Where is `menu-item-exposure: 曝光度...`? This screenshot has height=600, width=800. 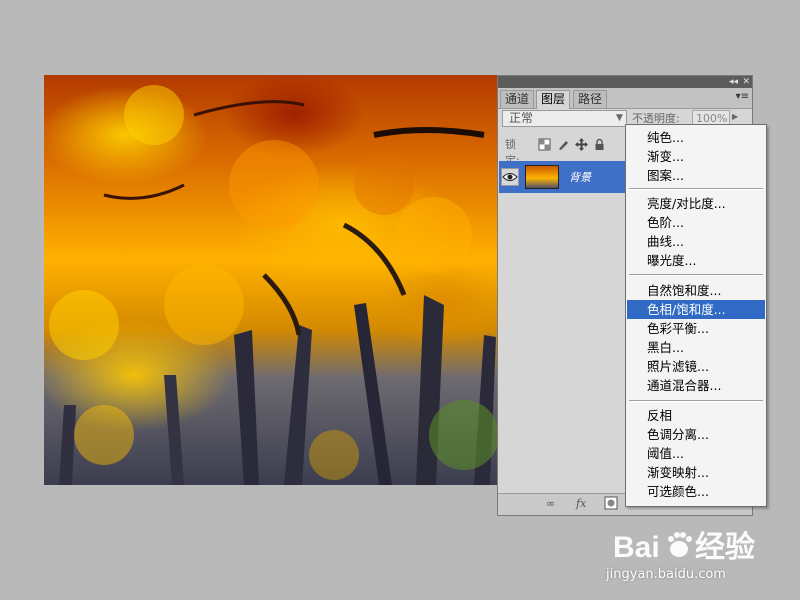 menu-item-exposure: 曝光度... is located at coordinates (696, 260).